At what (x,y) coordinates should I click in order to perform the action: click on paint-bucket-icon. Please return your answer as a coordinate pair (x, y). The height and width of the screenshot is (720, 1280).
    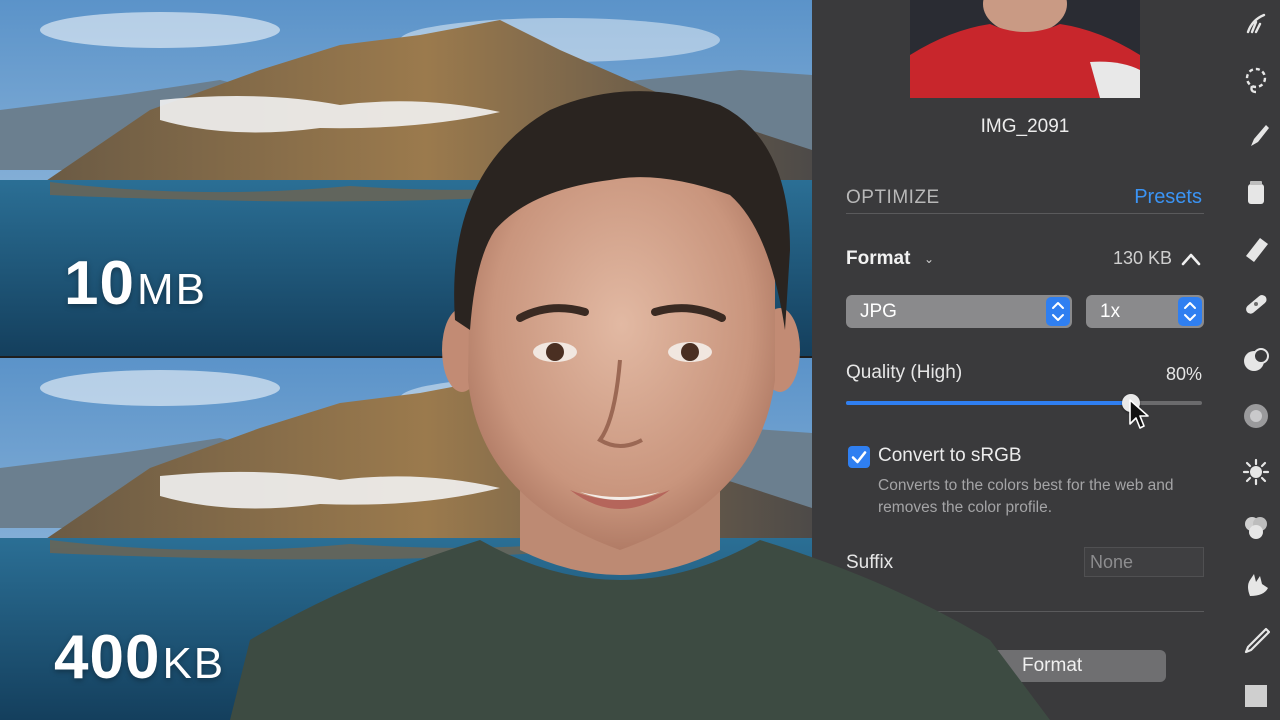
    Looking at the image, I should click on (1256, 192).